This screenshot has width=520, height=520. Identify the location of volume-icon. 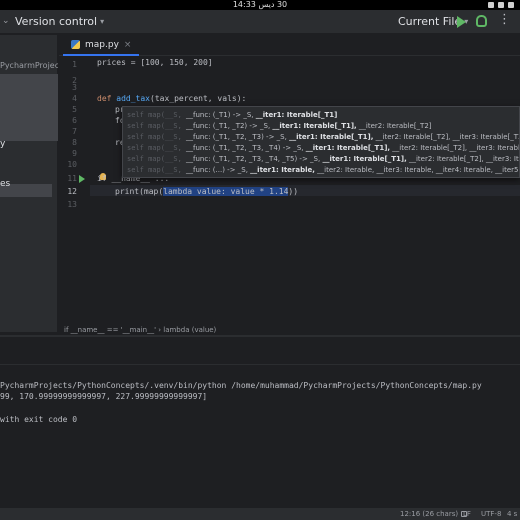
(501, 5).